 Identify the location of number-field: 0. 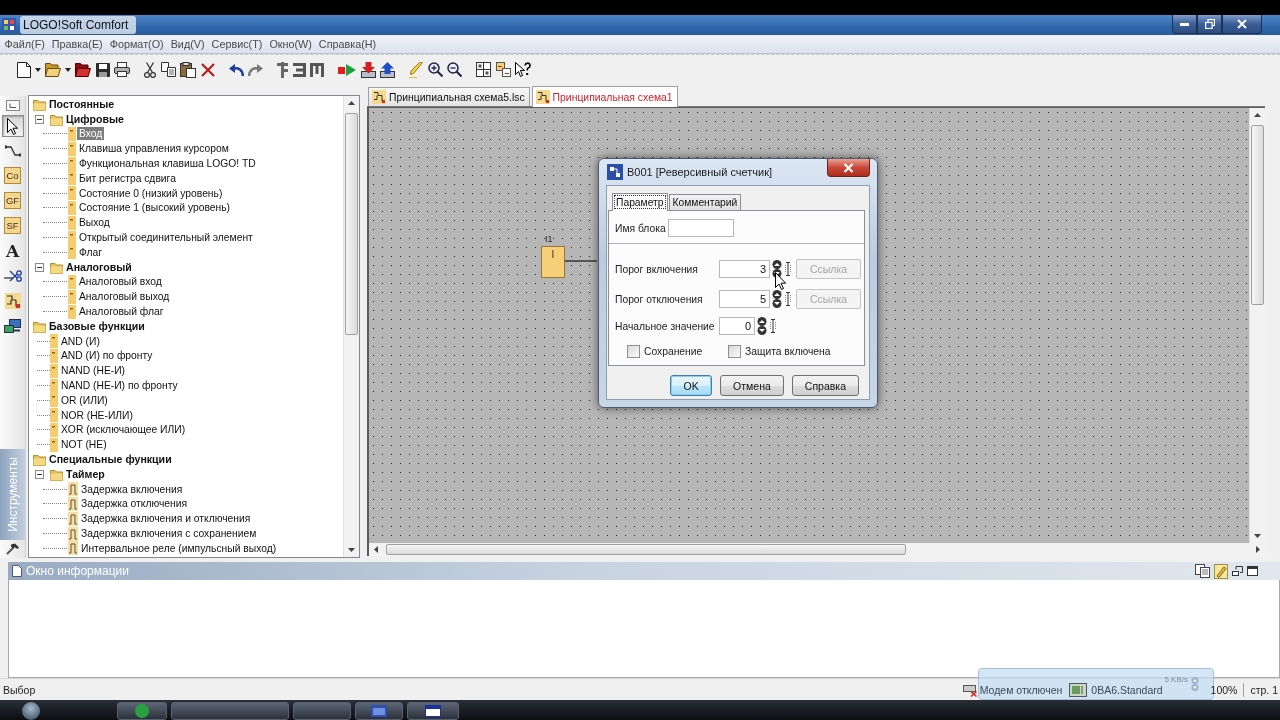
(737, 326).